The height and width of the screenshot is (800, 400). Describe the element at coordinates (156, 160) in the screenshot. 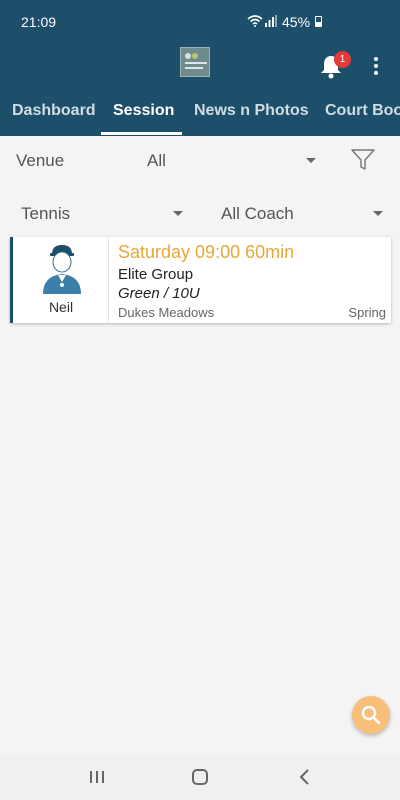

I see `venue-value: All` at that location.